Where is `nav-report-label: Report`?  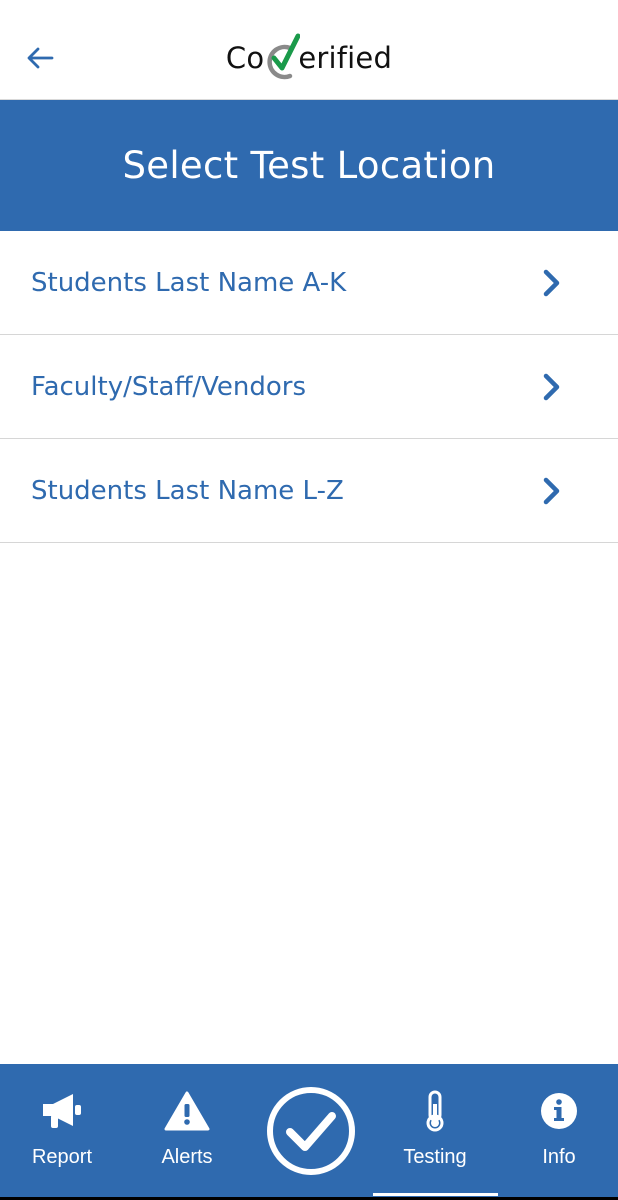 nav-report-label: Report is located at coordinates (62, 1157).